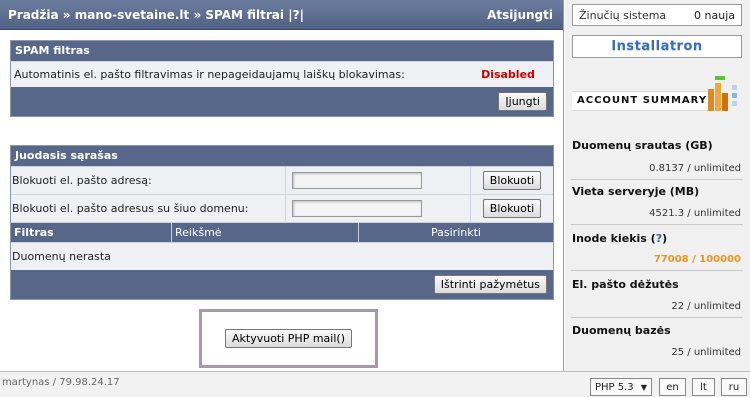 The height and width of the screenshot is (397, 750). I want to click on disk-space-value: 4521.3 / unlimited, so click(695, 213).